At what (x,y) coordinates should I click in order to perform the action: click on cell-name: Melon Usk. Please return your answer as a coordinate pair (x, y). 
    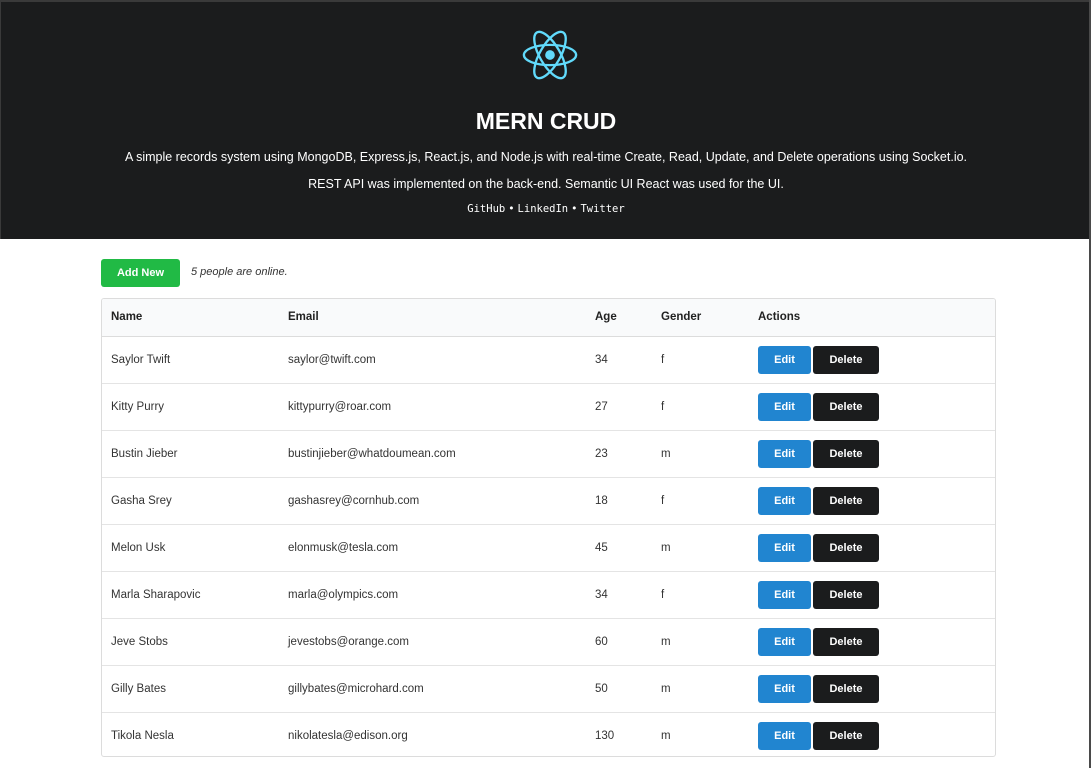
    Looking at the image, I should click on (190, 547).